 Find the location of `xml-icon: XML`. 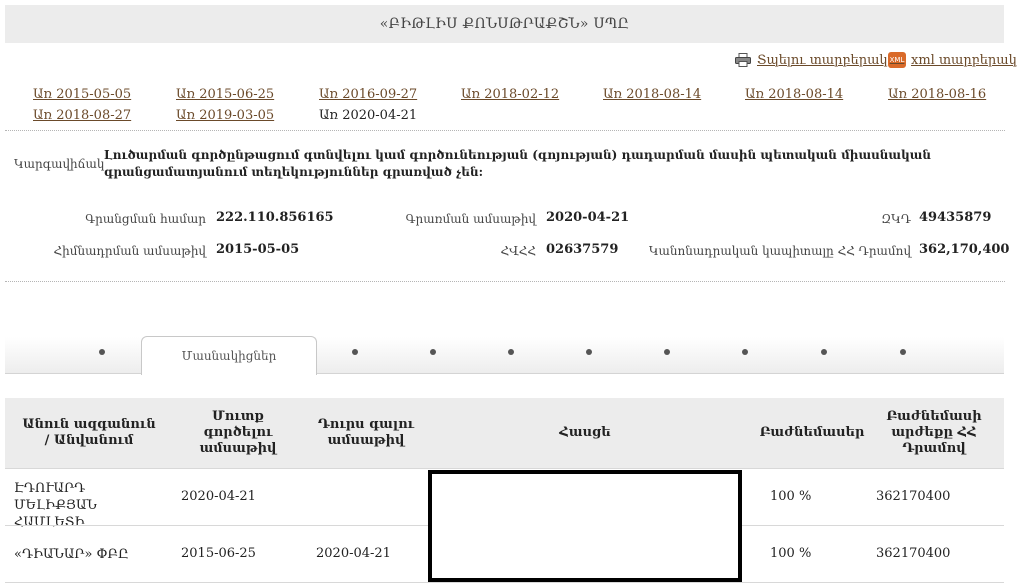

xml-icon: XML is located at coordinates (897, 60).